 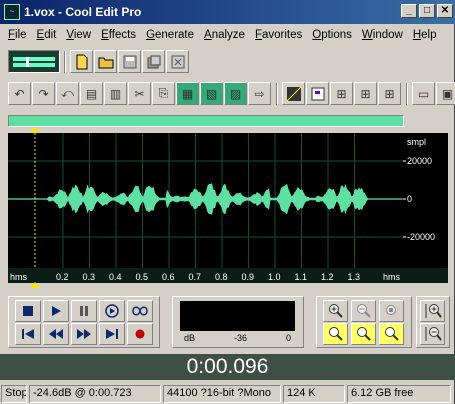 I want to click on copy-new-button: ▥, so click(x=115, y=93).